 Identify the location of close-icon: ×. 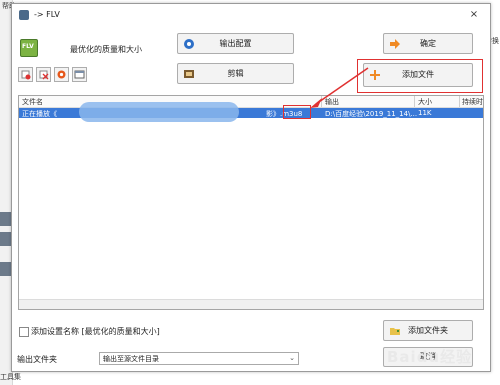
(474, 15).